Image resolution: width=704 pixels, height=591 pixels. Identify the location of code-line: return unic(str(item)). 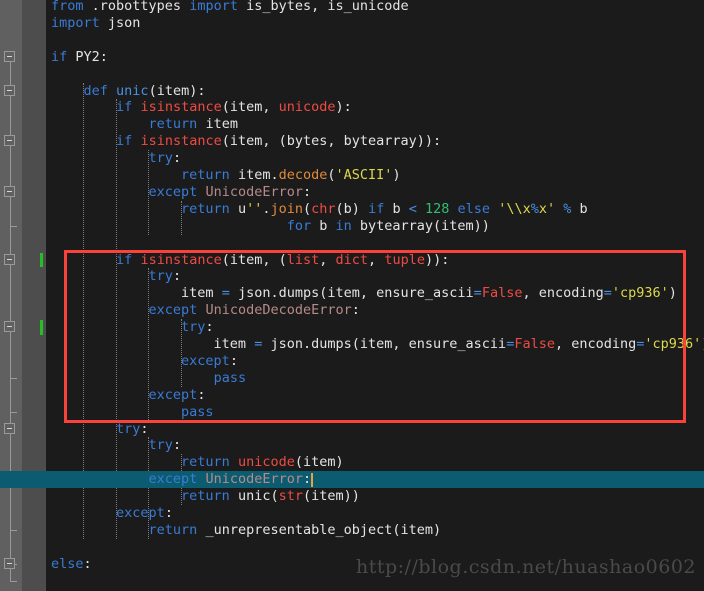
(205, 496).